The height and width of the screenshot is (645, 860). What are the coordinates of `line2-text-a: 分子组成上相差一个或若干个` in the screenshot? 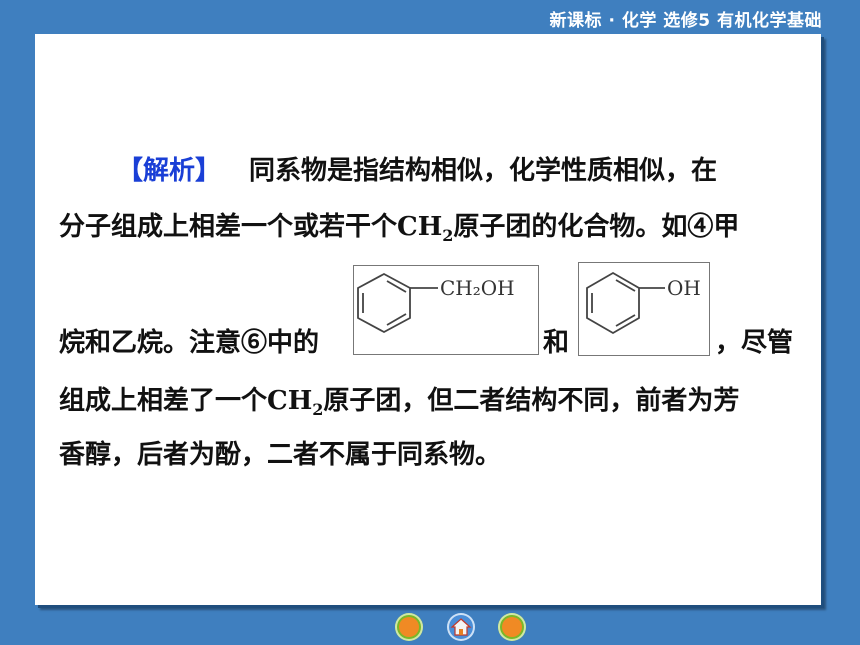 It's located at (228, 227).